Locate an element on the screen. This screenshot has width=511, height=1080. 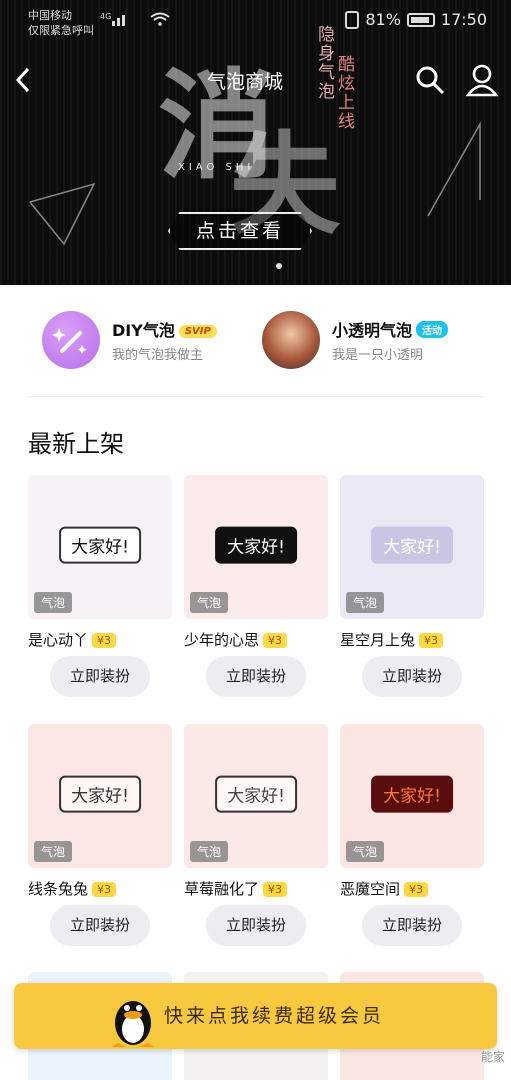
item-name-row: 草莓融化了 ¥3 is located at coordinates (236, 888).